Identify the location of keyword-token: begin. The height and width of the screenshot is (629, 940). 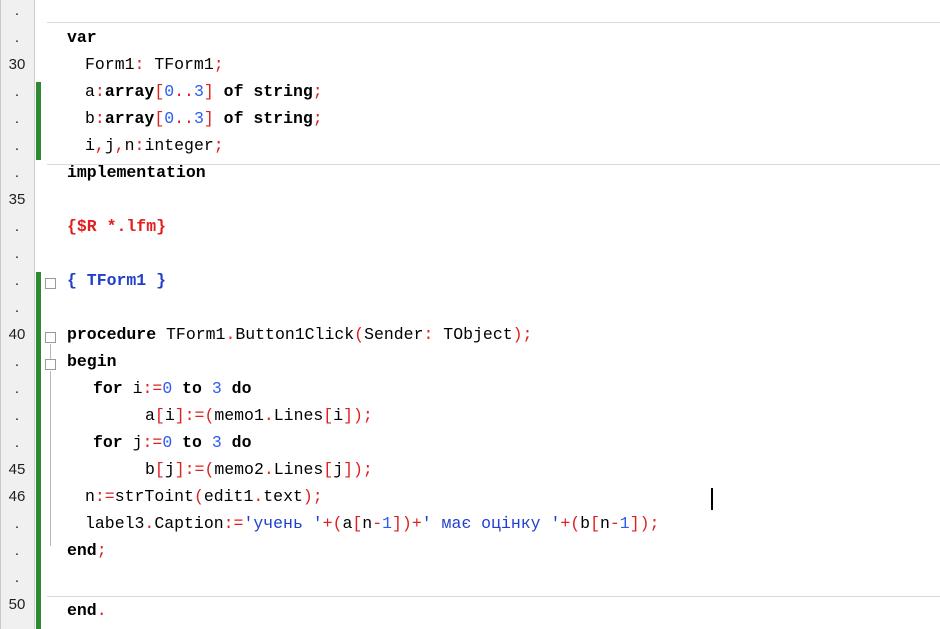
(92, 361).